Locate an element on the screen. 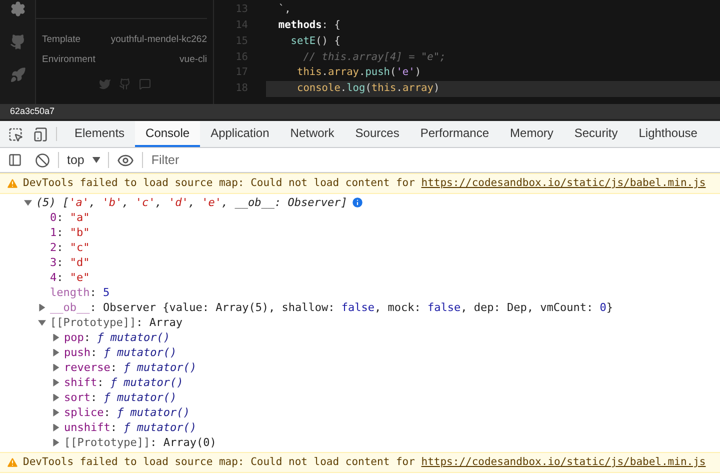 The width and height of the screenshot is (720, 474). devtools-tab: Console is located at coordinates (167, 134).